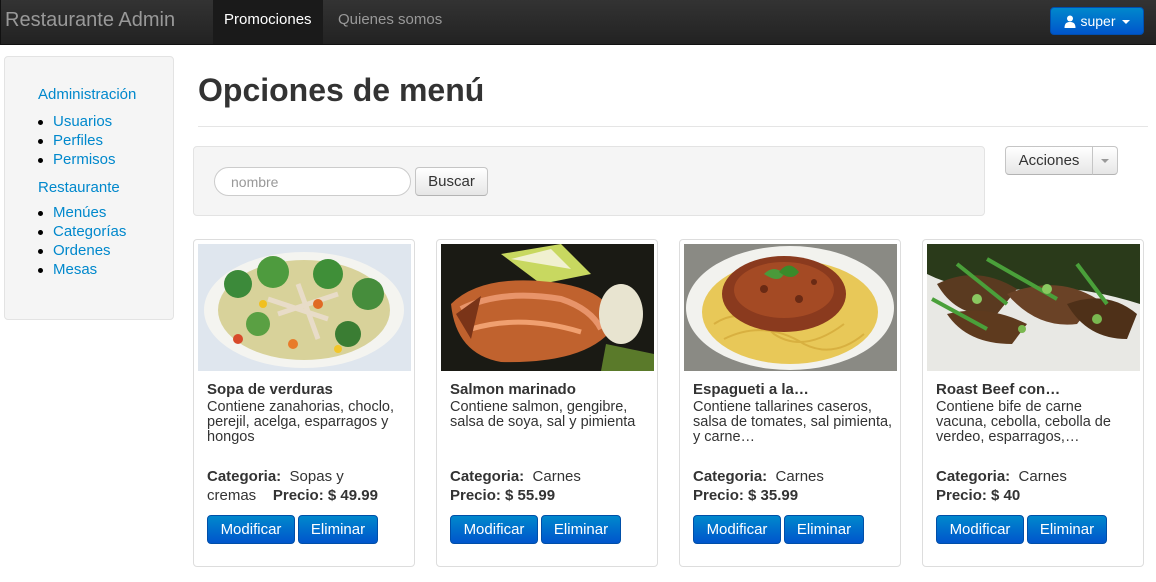  What do you see at coordinates (1033, 307) in the screenshot?
I see `roast-beef-image` at bounding box center [1033, 307].